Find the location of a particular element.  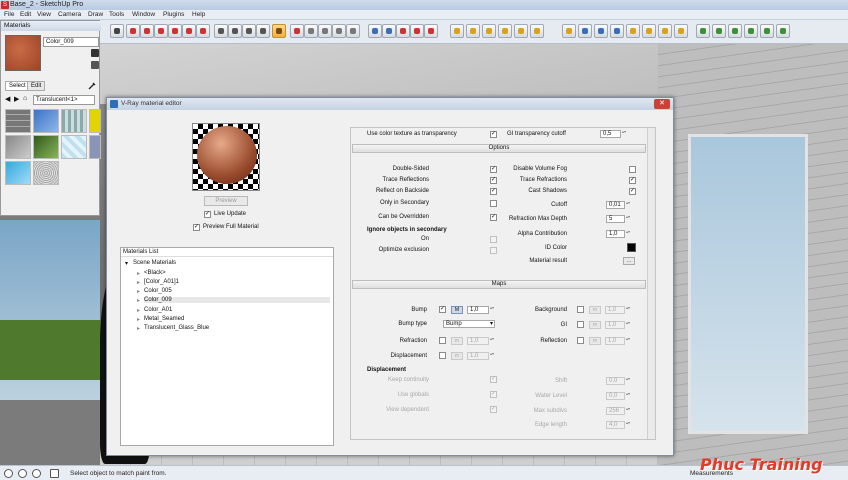

scale-tool-icon is located at coordinates (189, 31).